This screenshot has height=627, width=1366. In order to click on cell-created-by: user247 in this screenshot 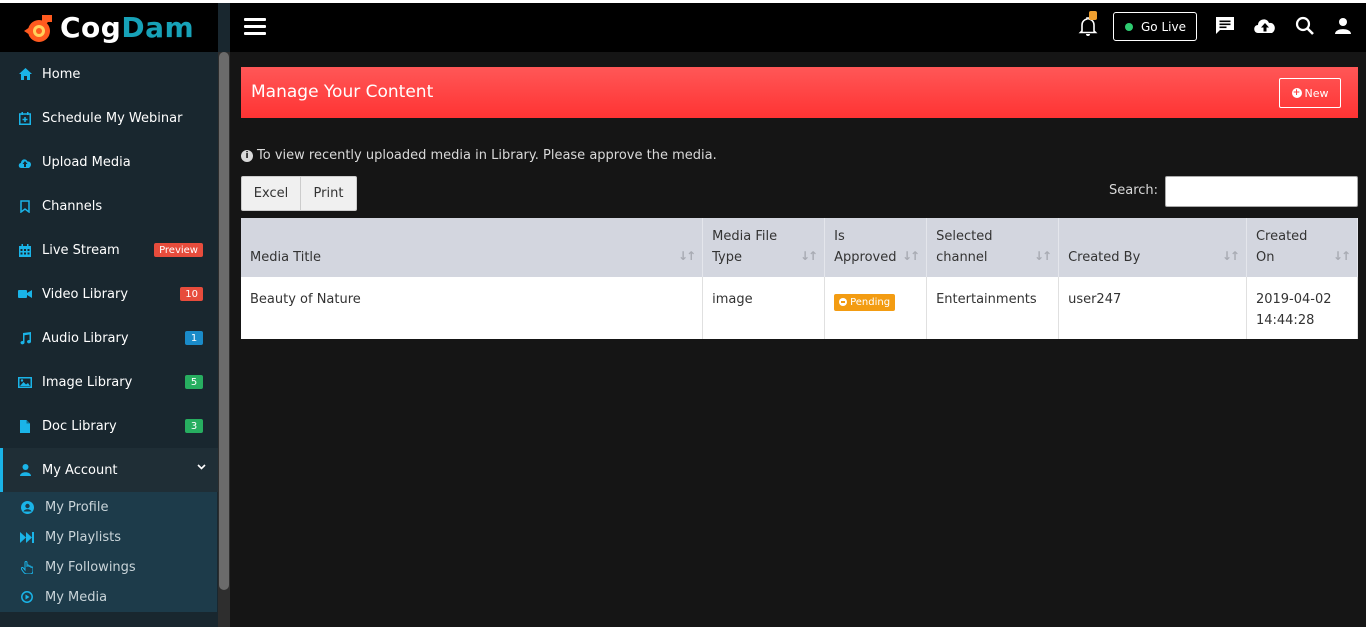, I will do `click(1152, 308)`.